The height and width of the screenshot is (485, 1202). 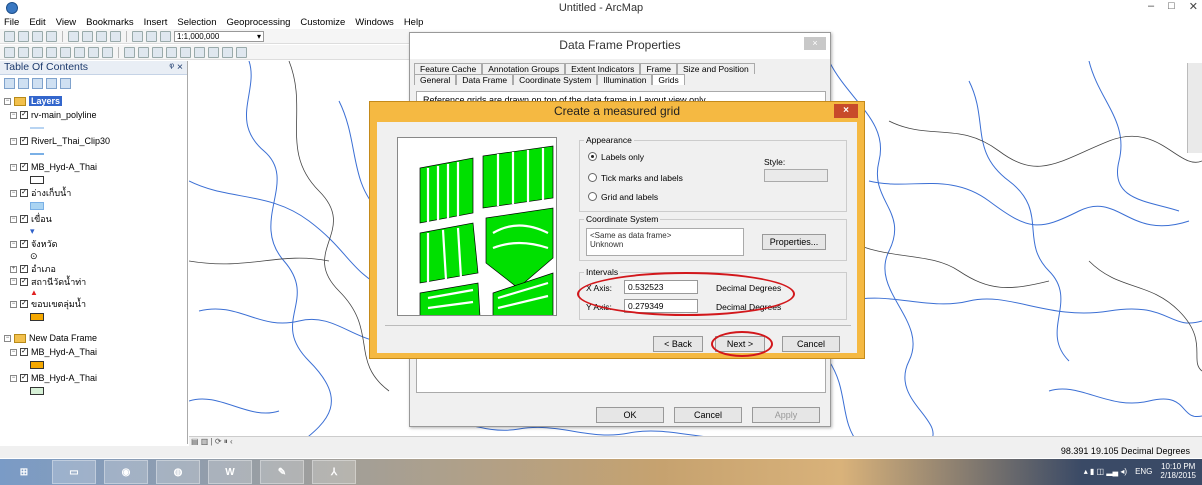 What do you see at coordinates (51, 52) in the screenshot?
I see `full-extent-icon` at bounding box center [51, 52].